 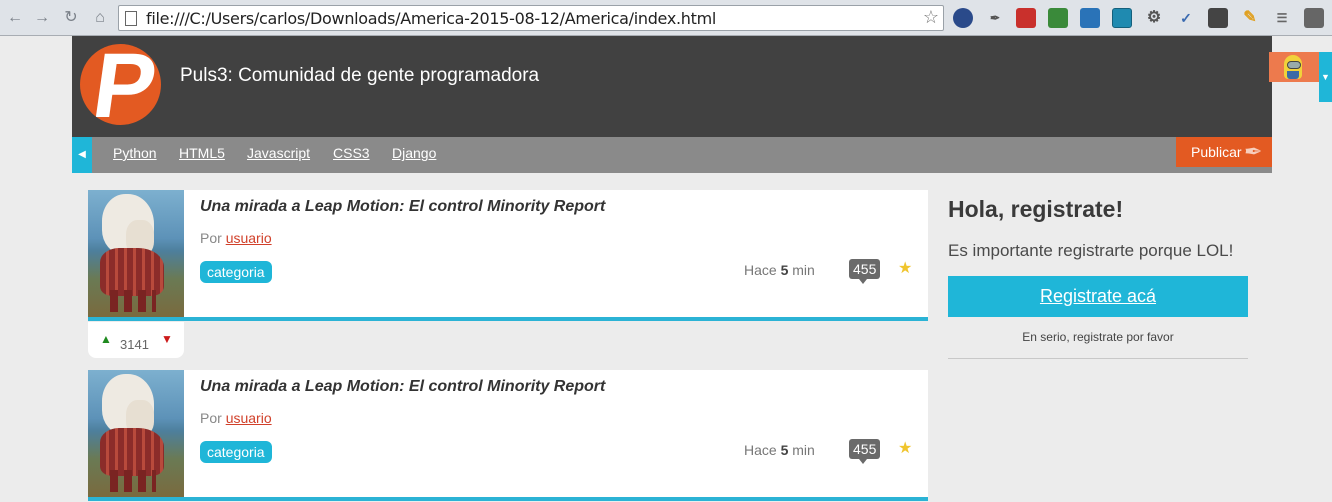 What do you see at coordinates (1218, 18) in the screenshot?
I see `mask-extension-icon` at bounding box center [1218, 18].